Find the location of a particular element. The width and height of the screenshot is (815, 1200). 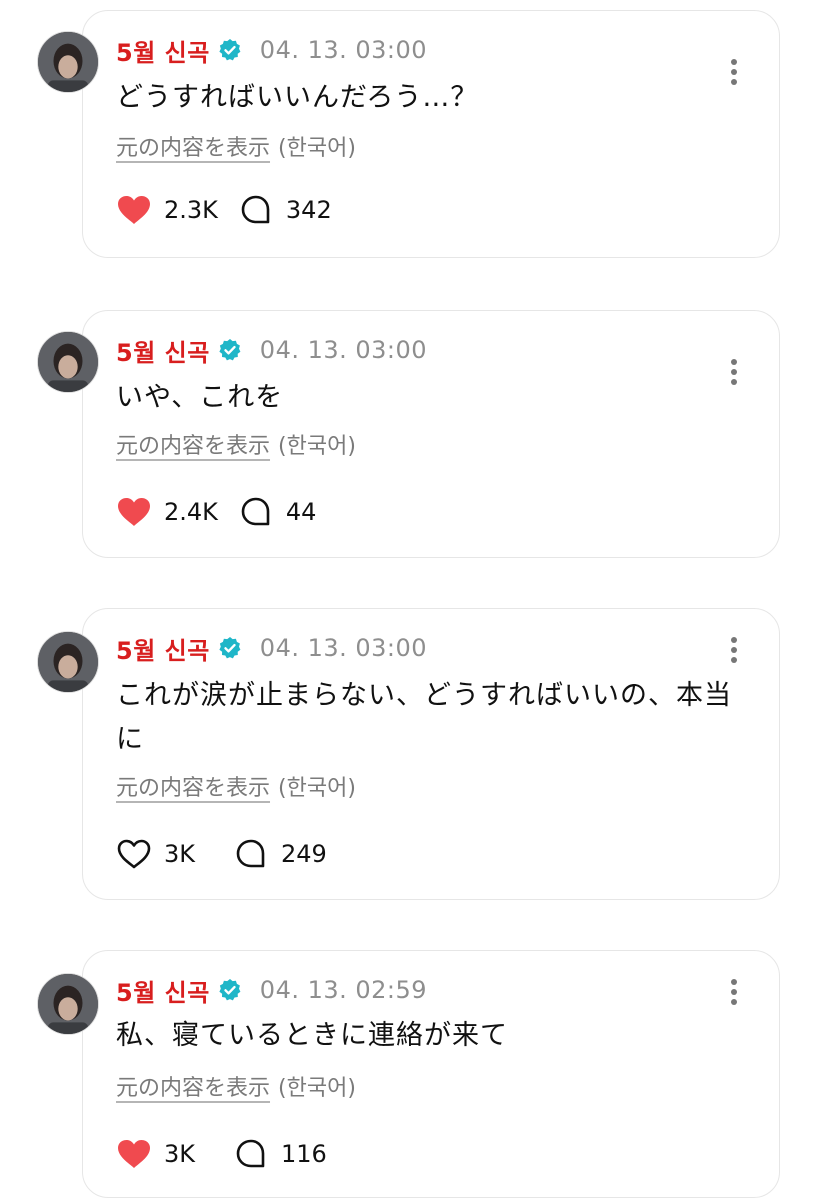

reply-count: 342 is located at coordinates (308, 210).